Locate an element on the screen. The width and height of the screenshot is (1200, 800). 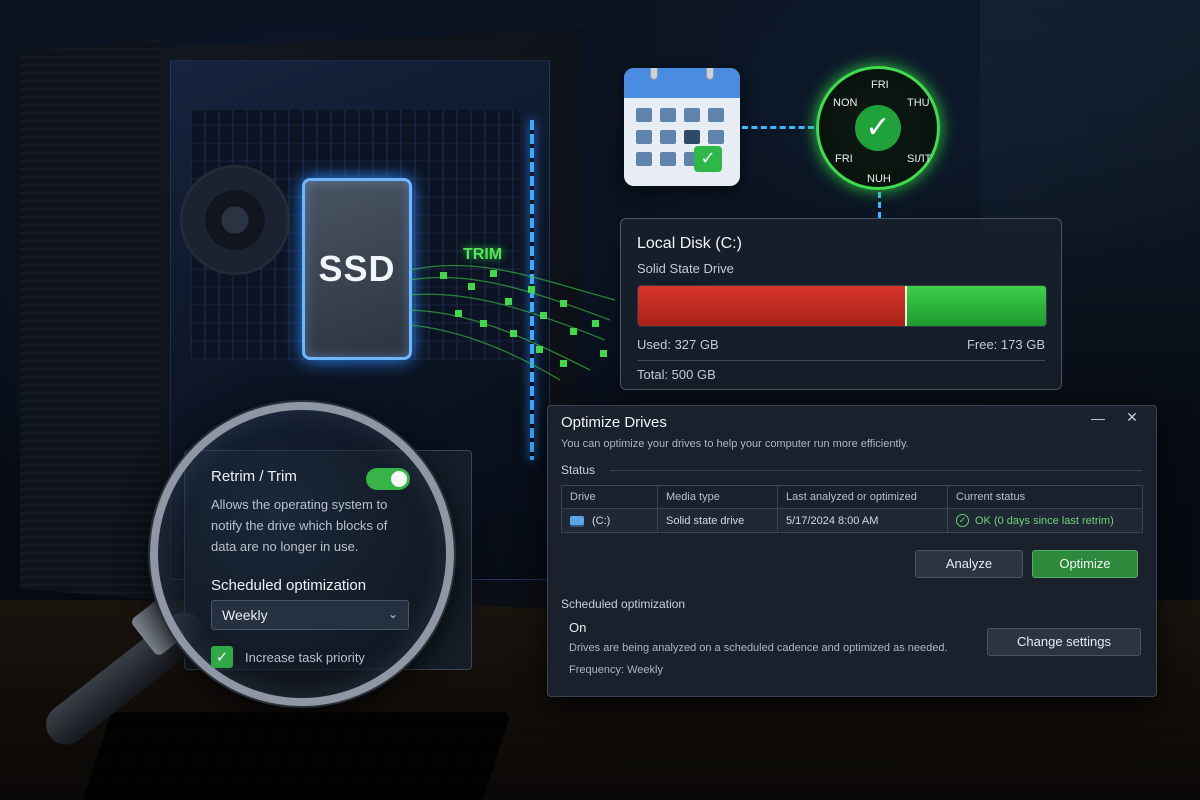
optimize-button: Optimize is located at coordinates (1085, 564).